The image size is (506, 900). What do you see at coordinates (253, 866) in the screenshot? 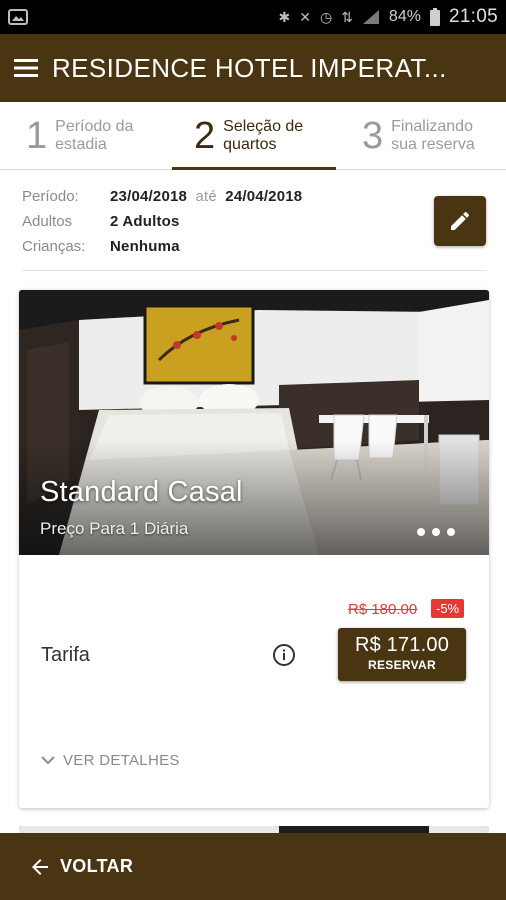
I see `bottom-bar: VOLTAR` at bounding box center [253, 866].